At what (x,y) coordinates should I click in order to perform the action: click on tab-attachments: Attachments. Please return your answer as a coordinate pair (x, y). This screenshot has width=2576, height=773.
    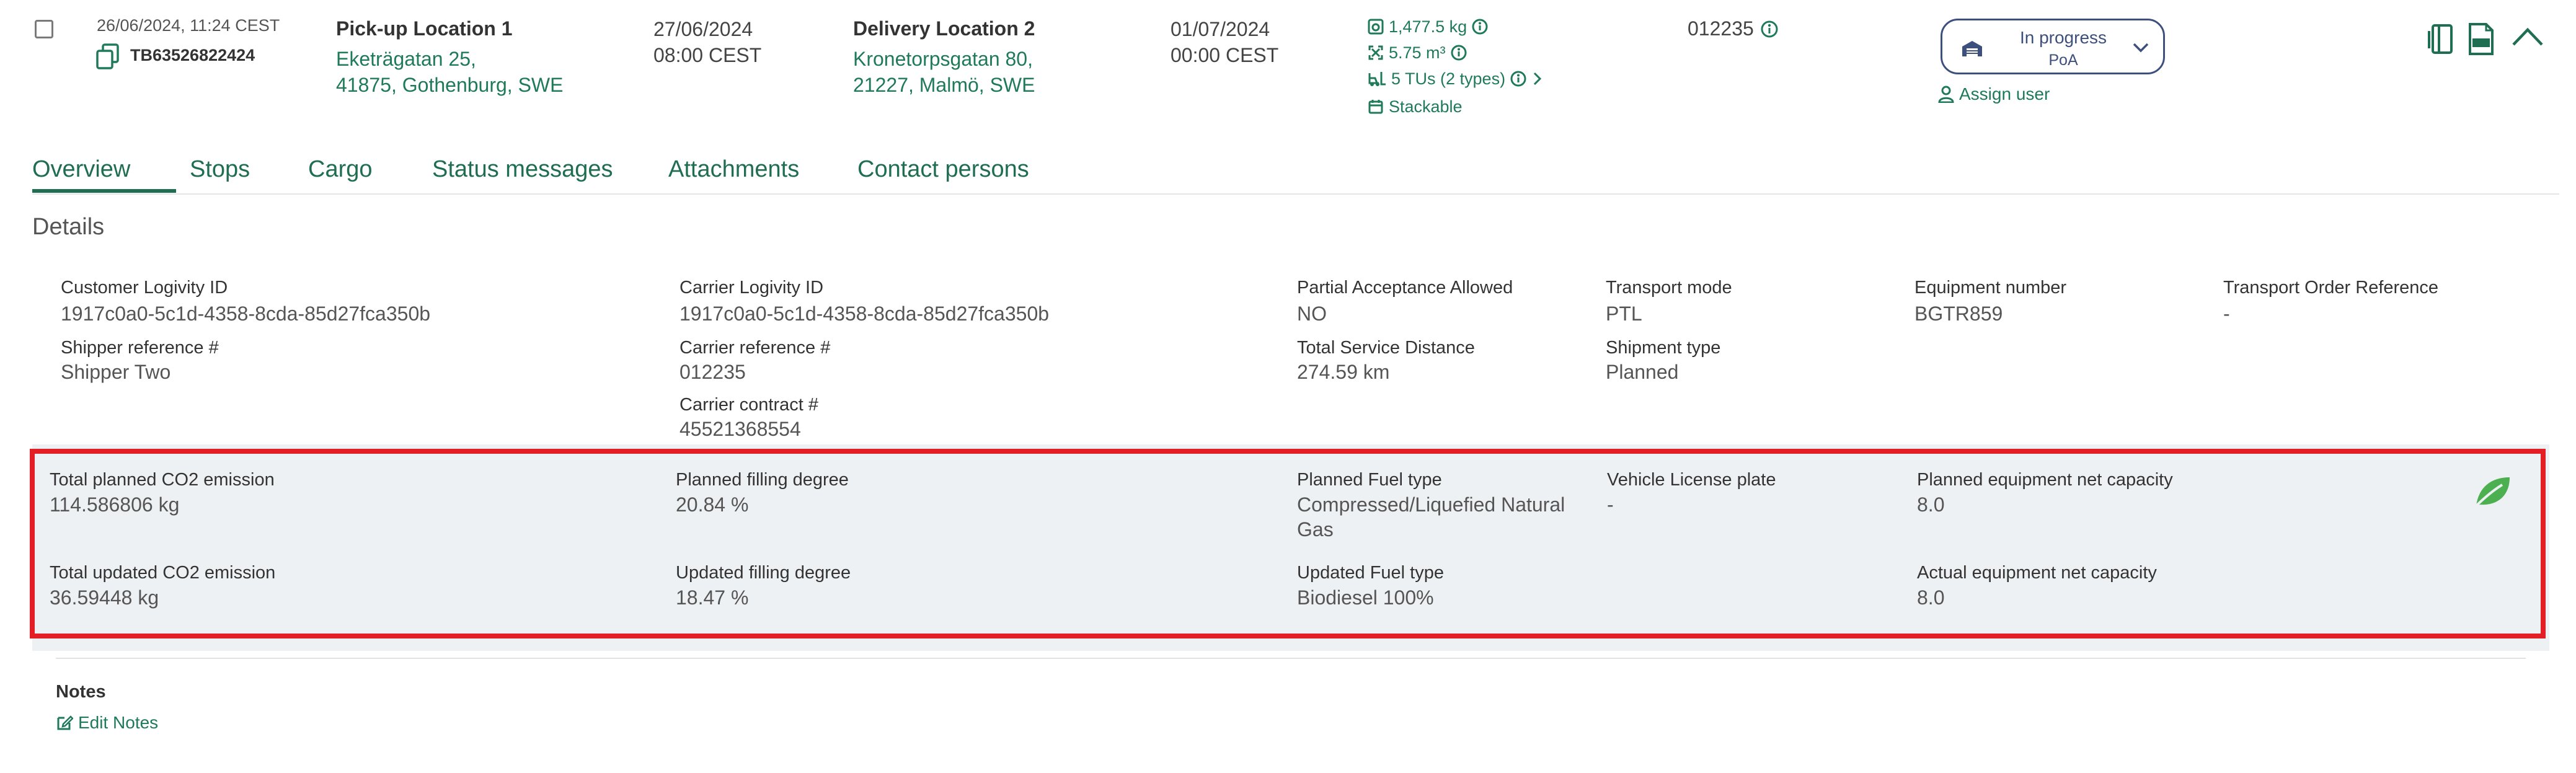
    Looking at the image, I should click on (734, 170).